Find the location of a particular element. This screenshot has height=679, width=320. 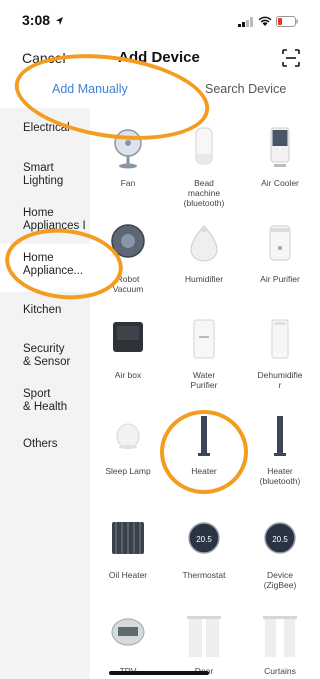

device-label: Curtains is located at coordinates (280, 671).